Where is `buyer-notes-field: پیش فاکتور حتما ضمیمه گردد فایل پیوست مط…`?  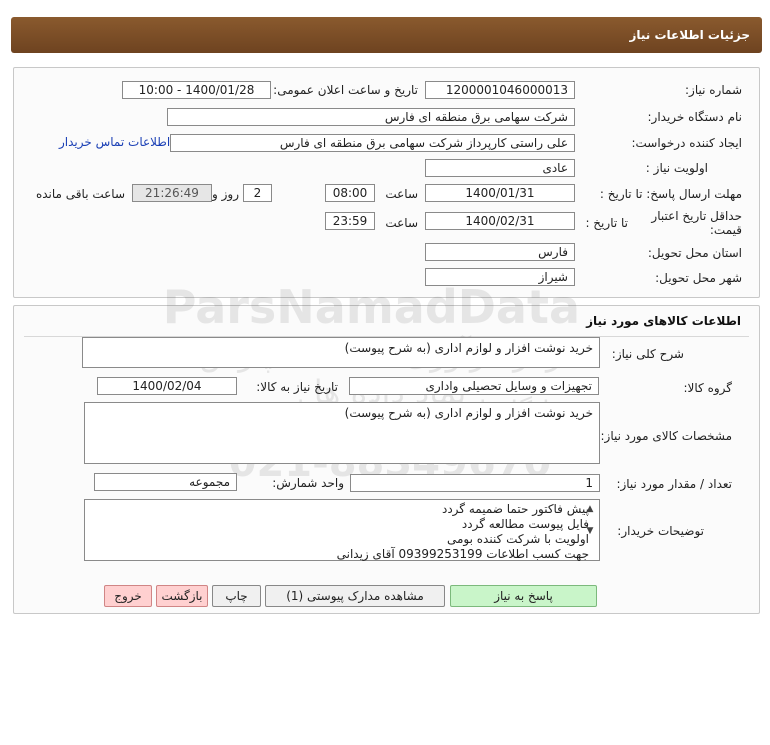 buyer-notes-field: پیش فاکتور حتما ضمیمه گردد فایل پیوست مط… is located at coordinates (342, 530).